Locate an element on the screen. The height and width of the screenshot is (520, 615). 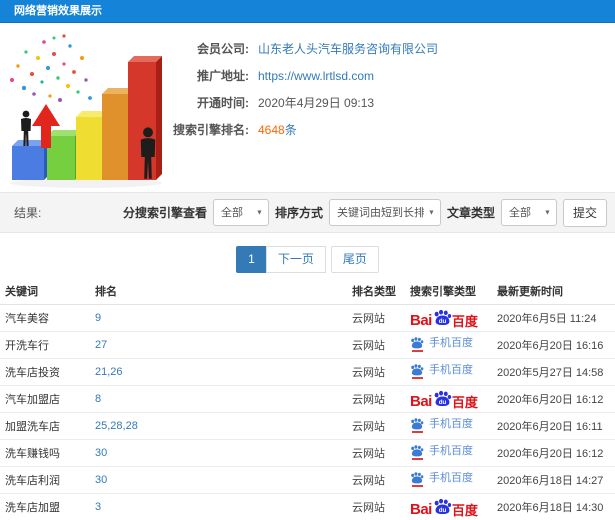
rank-link: 21,26 is located at coordinates (109, 372).